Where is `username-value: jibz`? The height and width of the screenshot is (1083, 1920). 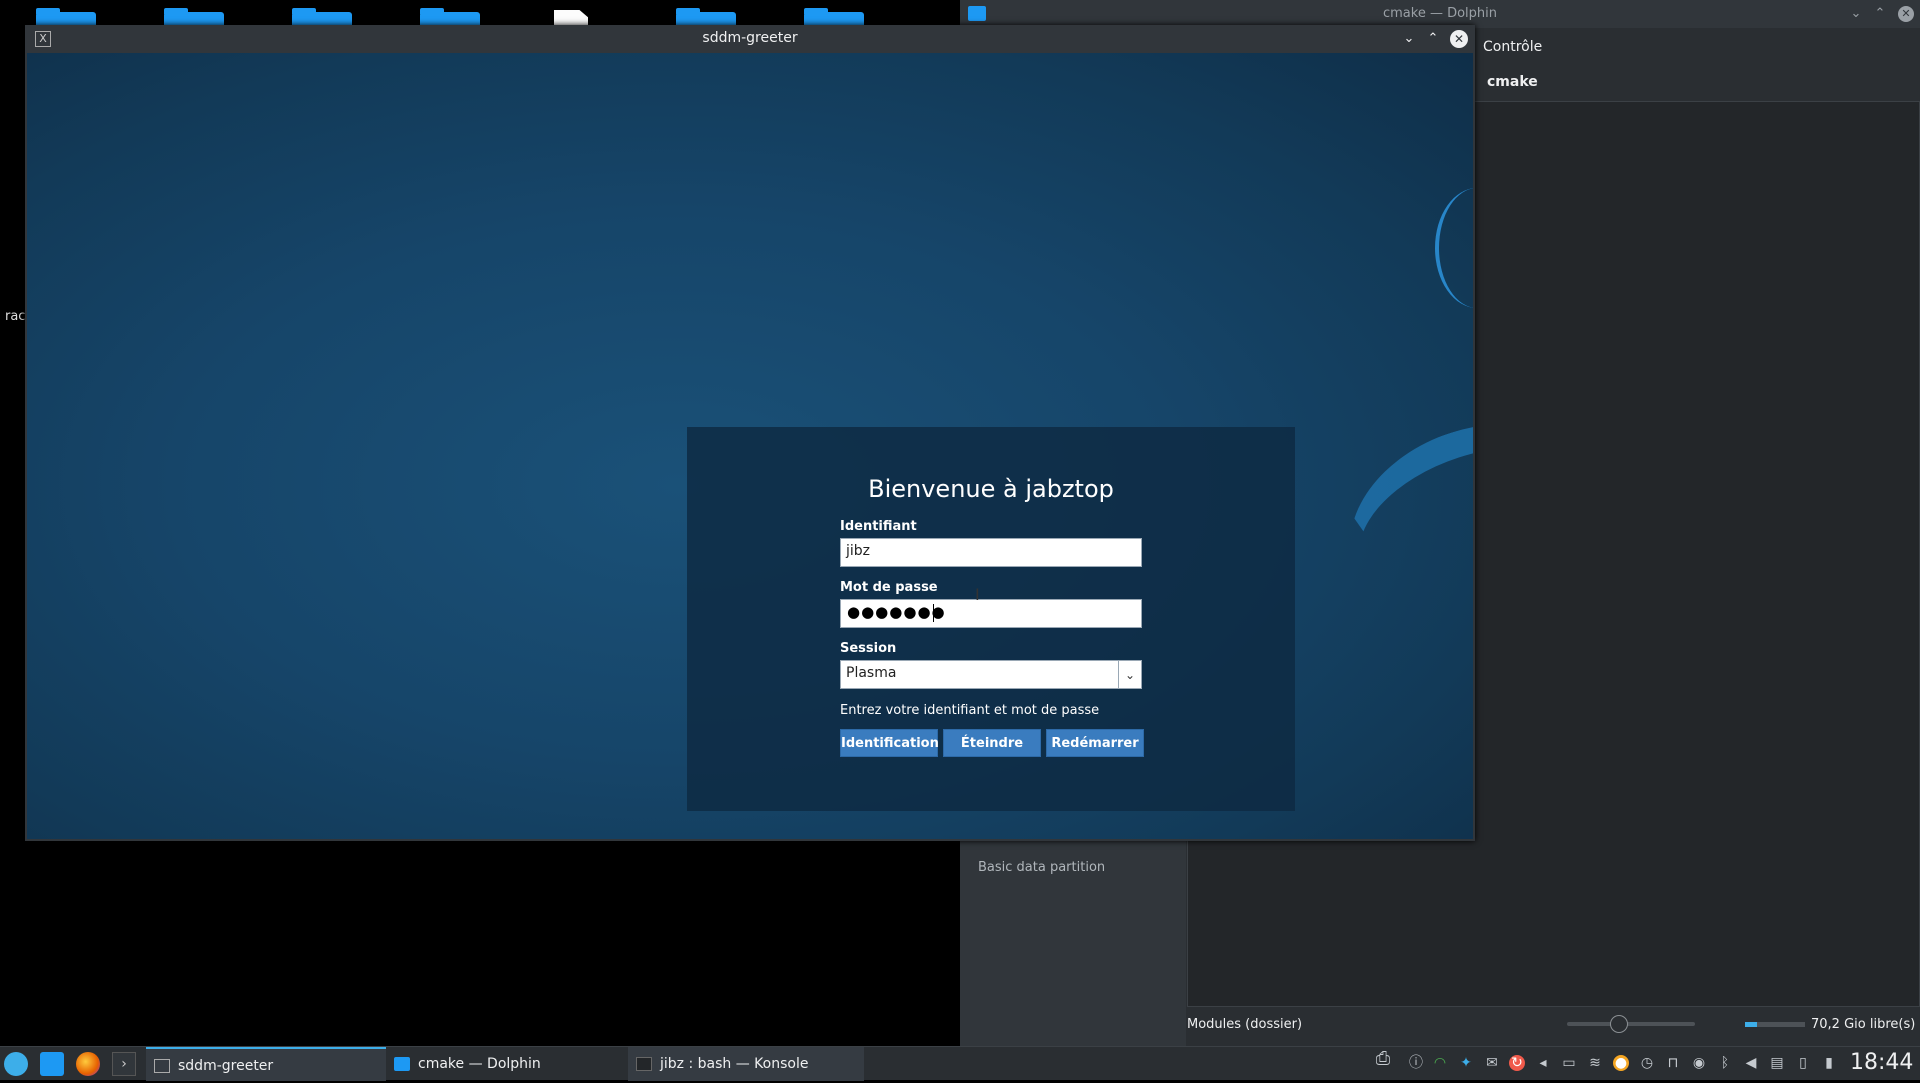
username-value: jibz is located at coordinates (858, 551).